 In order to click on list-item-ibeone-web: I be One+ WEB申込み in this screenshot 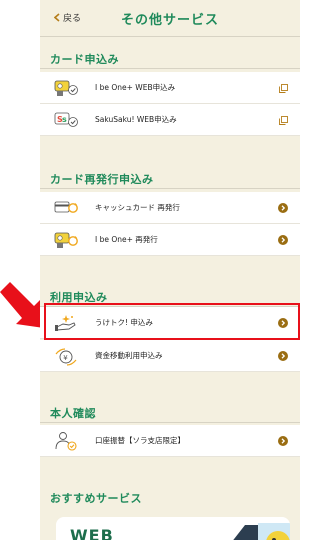, I will do `click(170, 88)`.